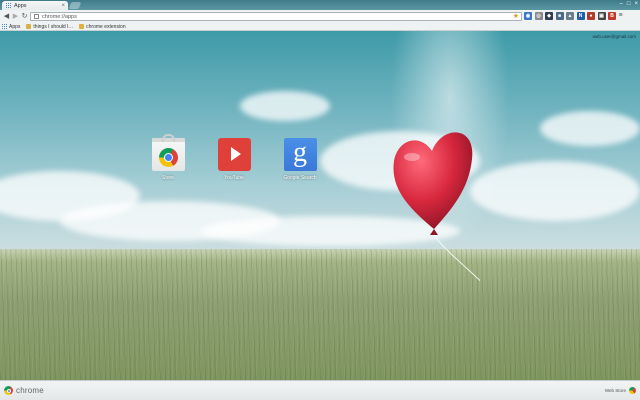 Image resolution: width=640 pixels, height=400 pixels. I want to click on app-tile-google-search: g Google Search, so click(300, 159).